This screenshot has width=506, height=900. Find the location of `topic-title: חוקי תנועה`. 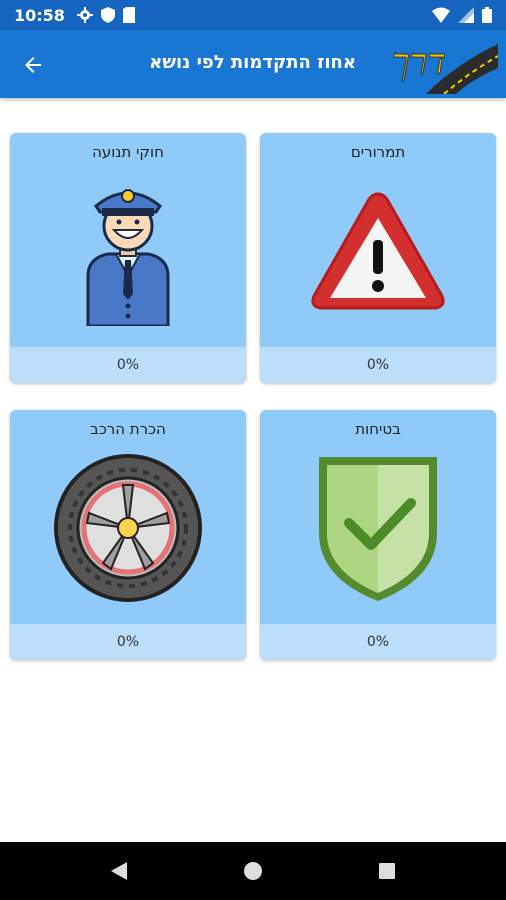

topic-title: חוקי תנועה is located at coordinates (128, 152).